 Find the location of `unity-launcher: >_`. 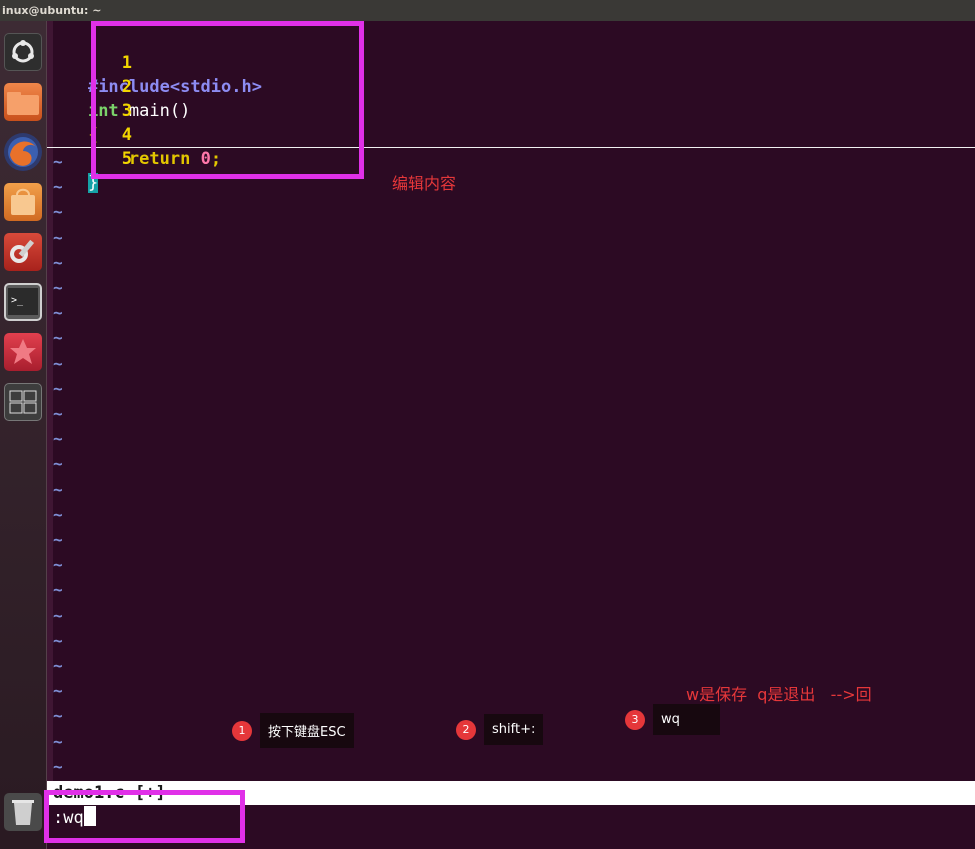

unity-launcher: >_ is located at coordinates (23, 435).